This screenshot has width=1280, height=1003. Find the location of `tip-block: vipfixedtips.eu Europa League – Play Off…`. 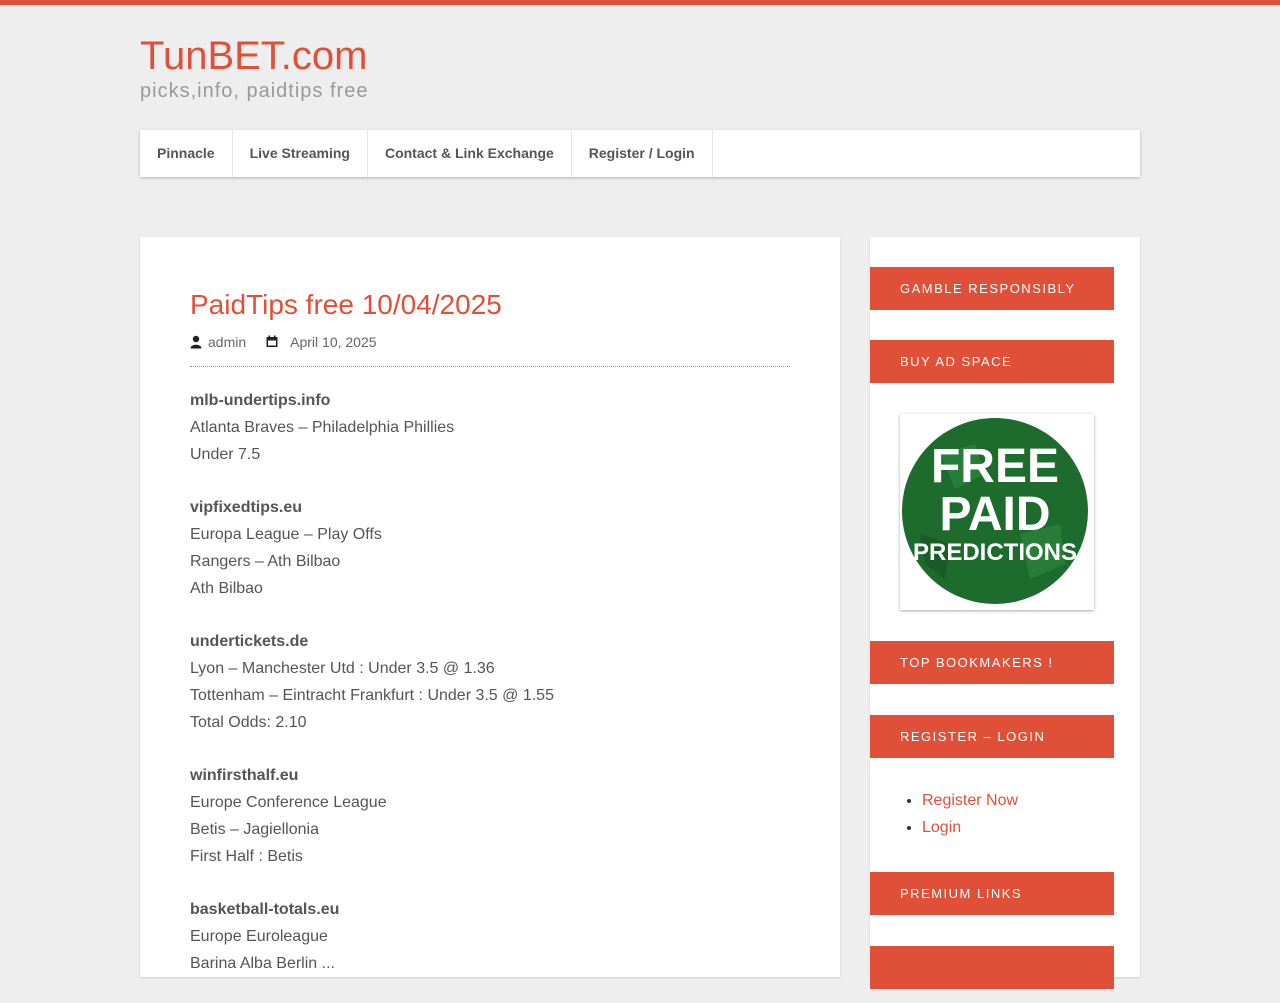

tip-block: vipfixedtips.eu Europa League – Play Off… is located at coordinates (490, 548).